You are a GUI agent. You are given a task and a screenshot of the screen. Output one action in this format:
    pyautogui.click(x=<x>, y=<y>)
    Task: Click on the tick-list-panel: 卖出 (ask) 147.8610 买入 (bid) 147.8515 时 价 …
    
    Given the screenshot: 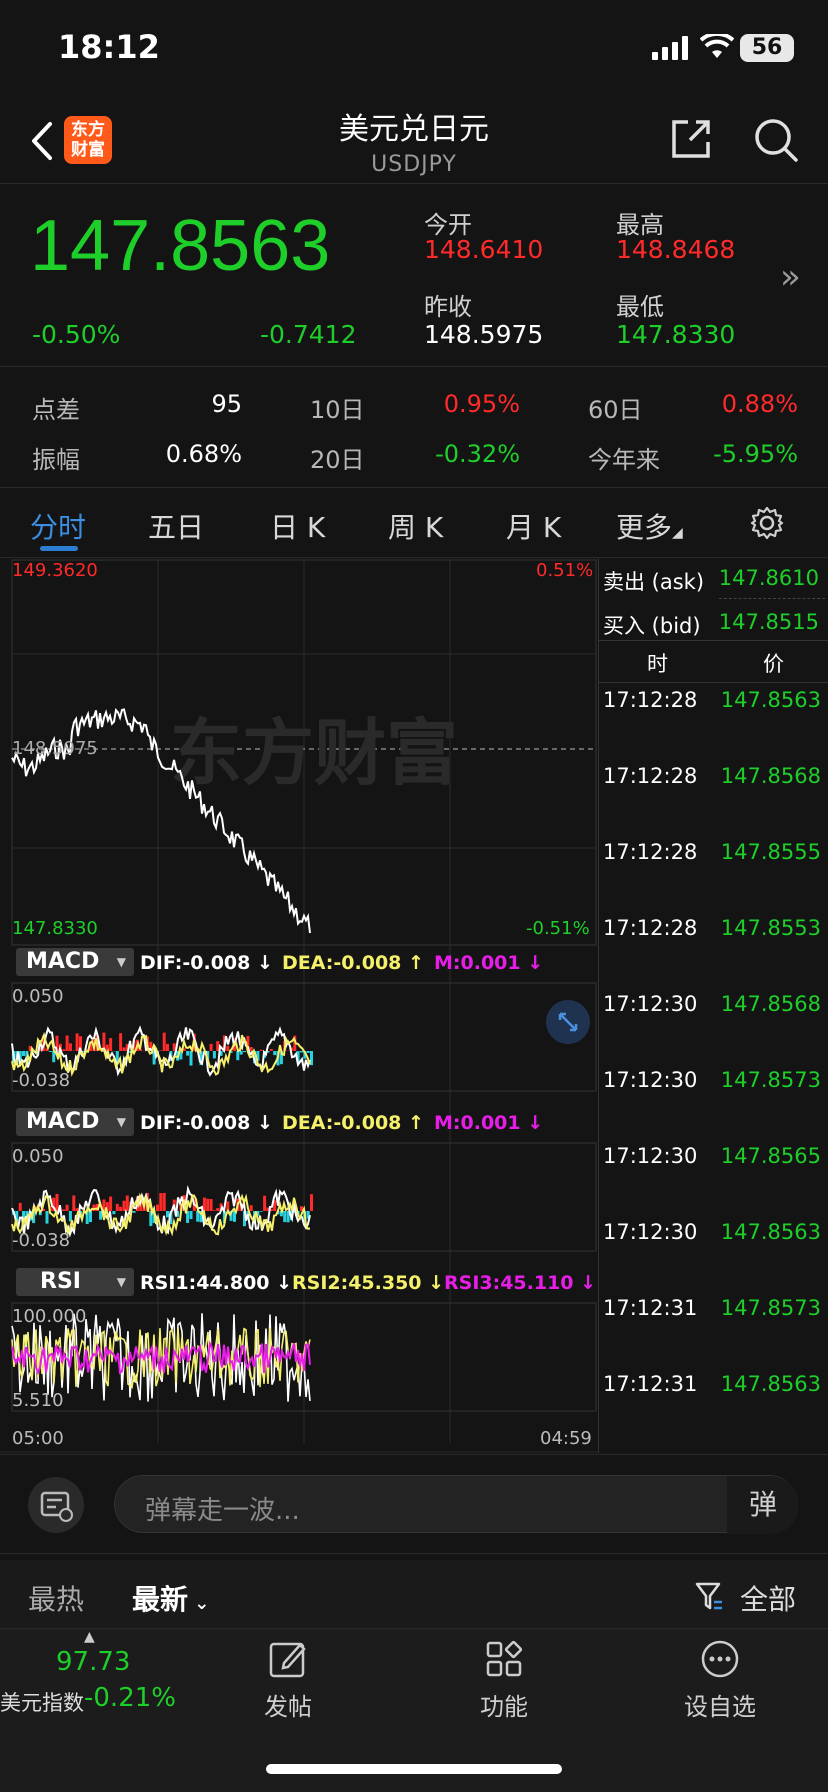 What is the action you would take?
    pyautogui.click(x=713, y=1005)
    